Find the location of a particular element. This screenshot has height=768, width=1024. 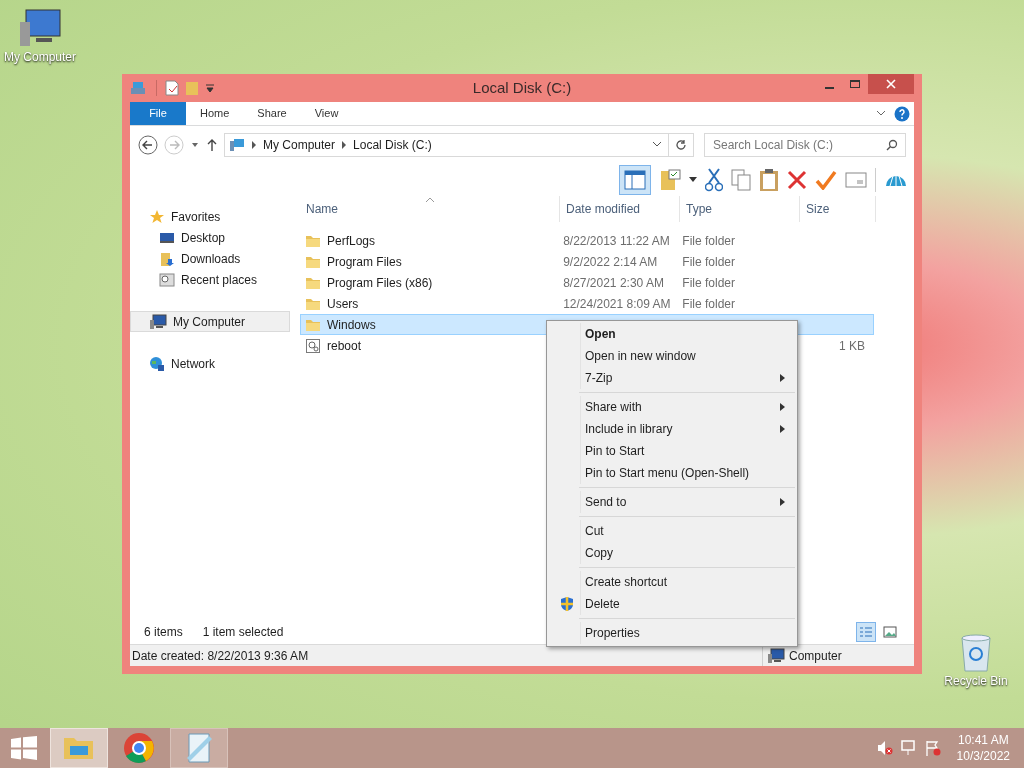

clock-time: 10:41 AM is located at coordinates (983, 740).